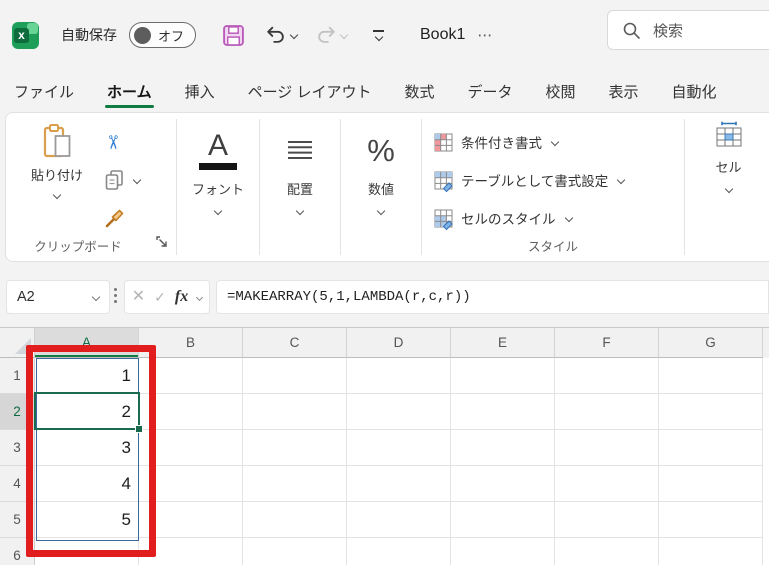 The height and width of the screenshot is (565, 769). I want to click on cell-F6, so click(607, 551).